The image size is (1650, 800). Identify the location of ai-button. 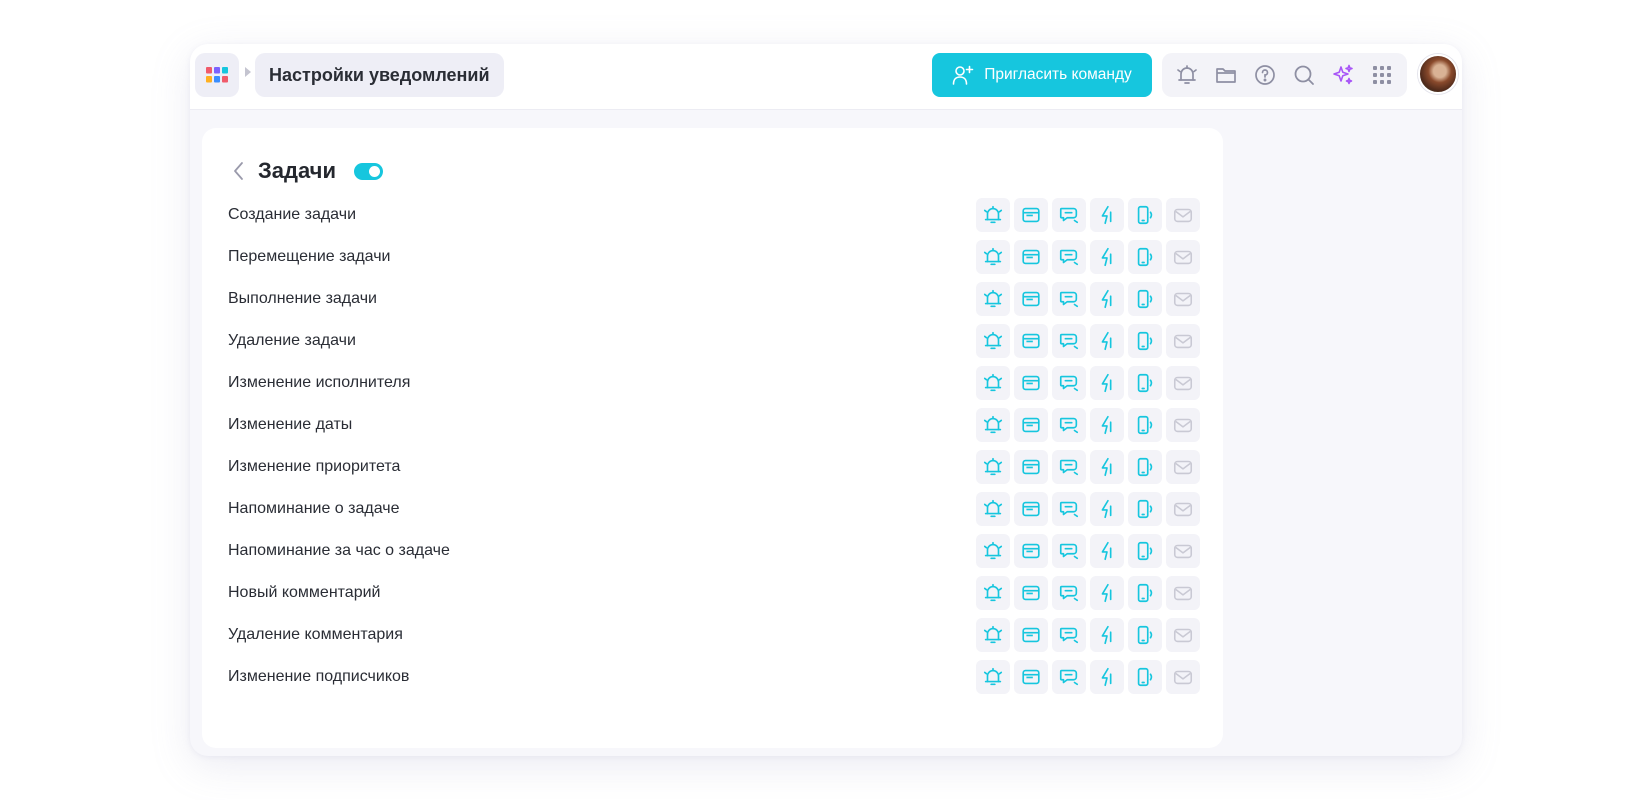
(1343, 75).